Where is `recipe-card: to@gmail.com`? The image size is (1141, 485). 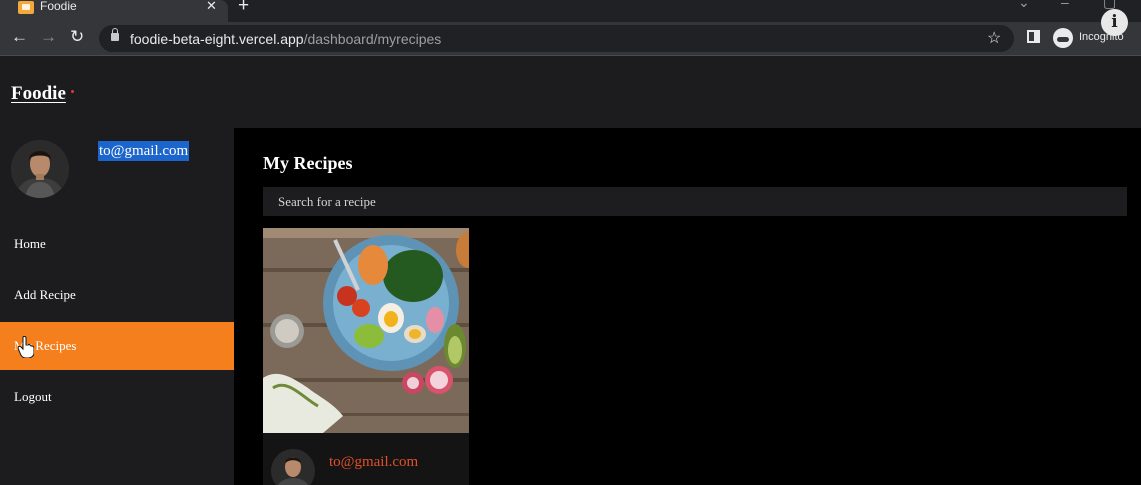 recipe-card: to@gmail.com is located at coordinates (366, 356).